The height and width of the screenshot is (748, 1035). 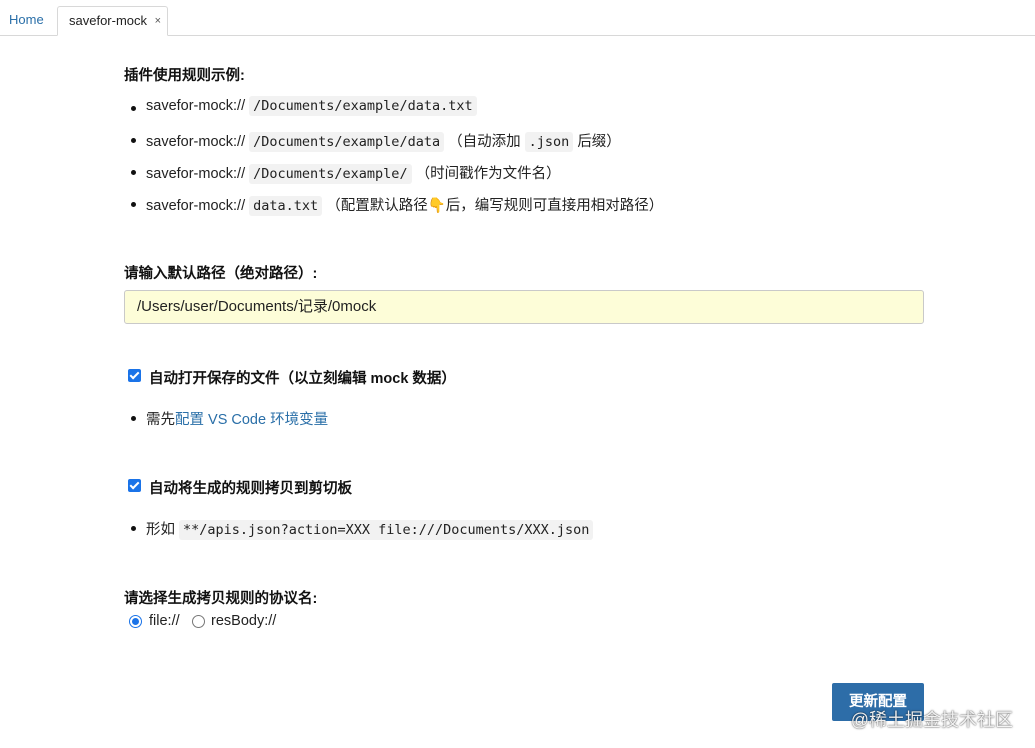 I want to click on tab-savefor-mock: savefor-mock ×, so click(x=112, y=21).